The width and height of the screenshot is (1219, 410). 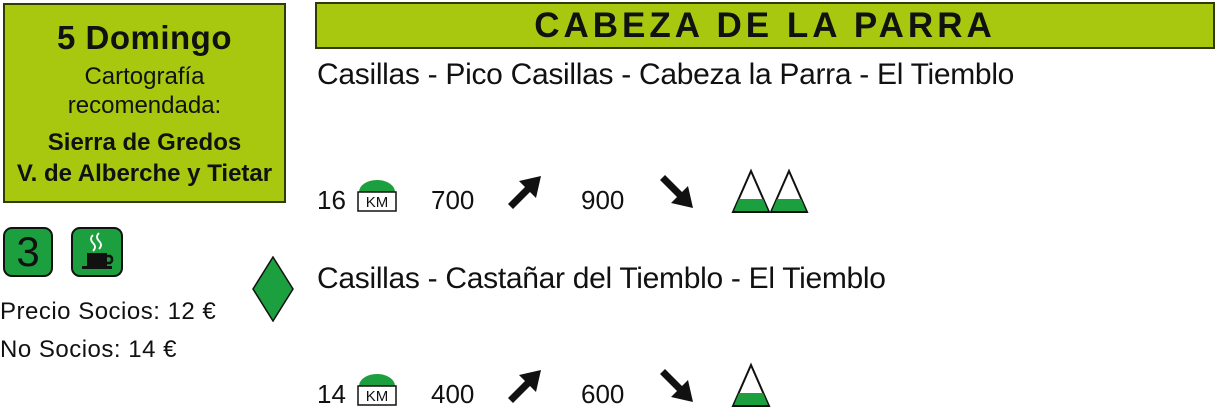 I want to click on map-name: Sierra de Gredos, so click(x=144, y=142).